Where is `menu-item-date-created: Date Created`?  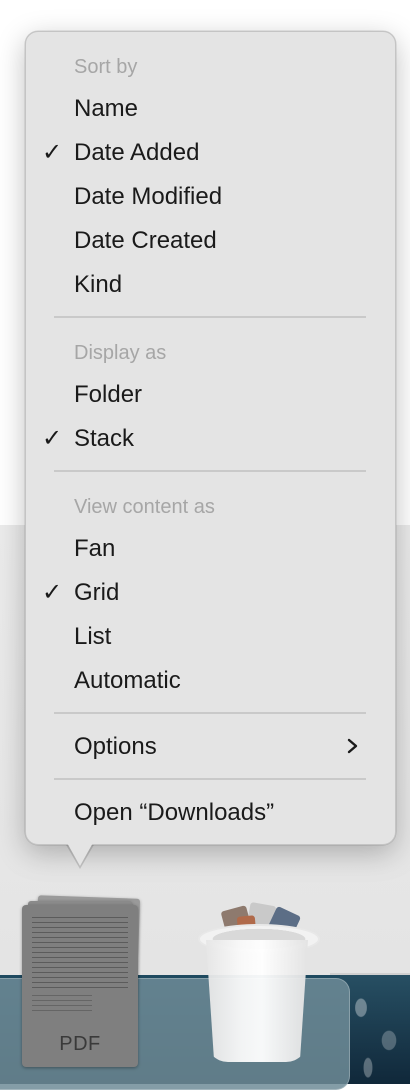
menu-item-date-created: Date Created is located at coordinates (145, 241).